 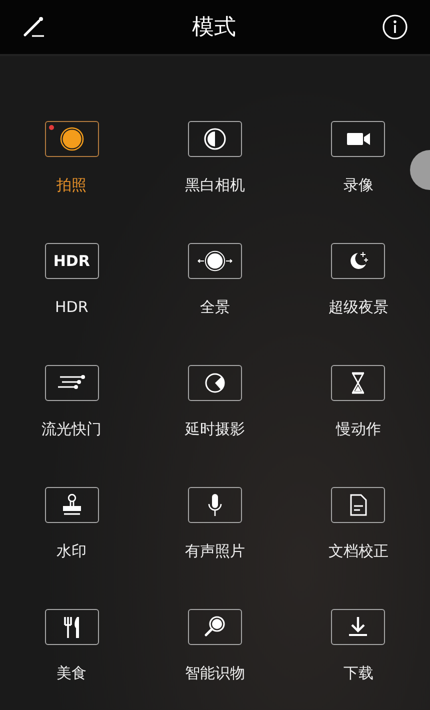 I want to click on mode-button: 下载, so click(x=358, y=655).